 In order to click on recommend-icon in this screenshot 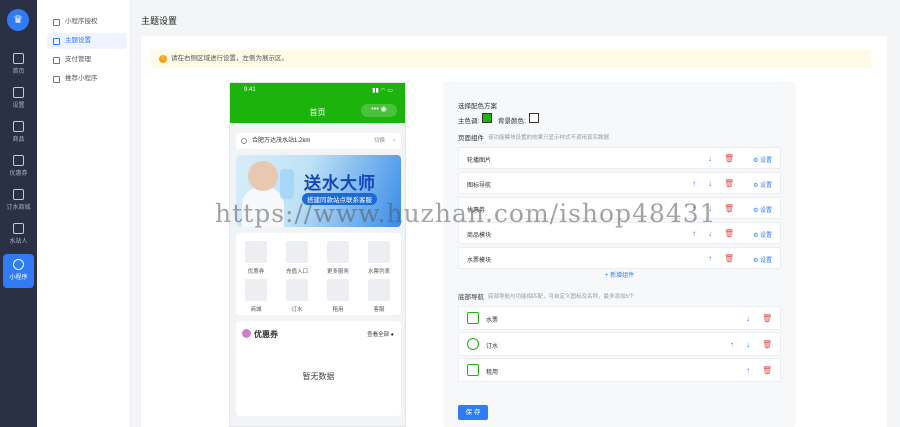, I will do `click(56, 79)`.